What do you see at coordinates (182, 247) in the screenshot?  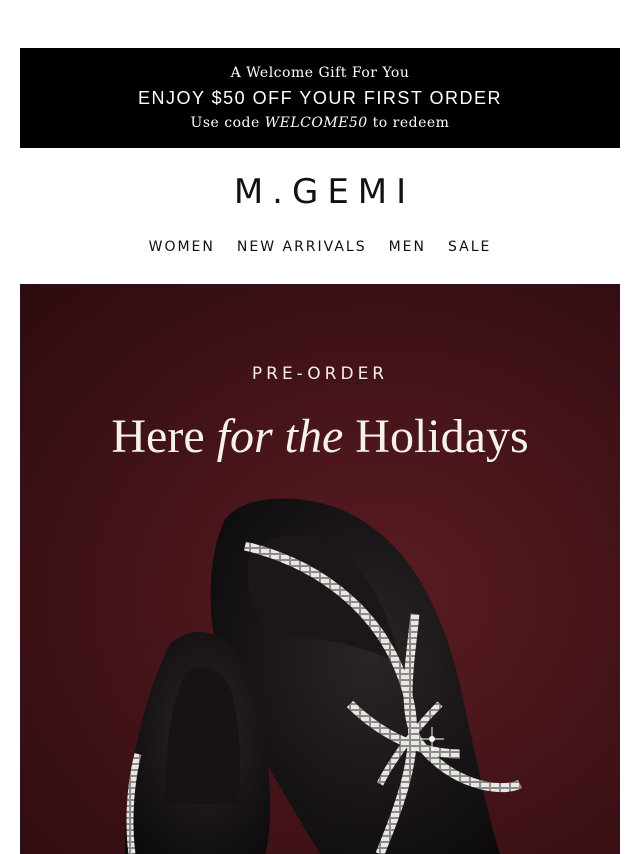 I see `nav-women: WOMEN` at bounding box center [182, 247].